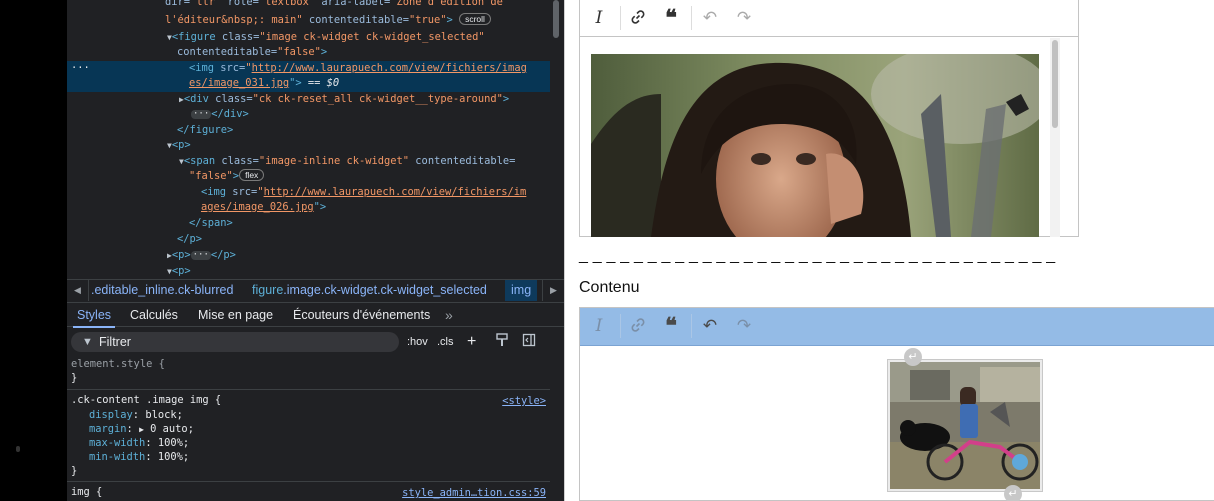  I want to click on blockquote-icon: ❝, so click(671, 326).